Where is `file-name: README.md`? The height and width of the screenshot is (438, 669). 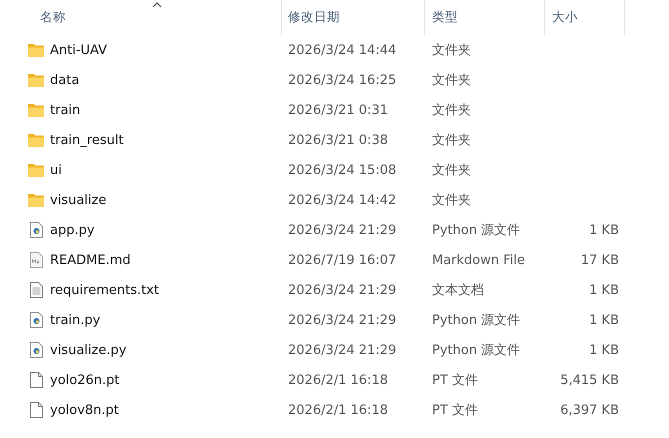 file-name: README.md is located at coordinates (90, 260).